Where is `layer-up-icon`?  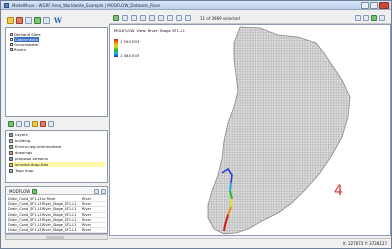 layer-up-icon is located at coordinates (19, 124).